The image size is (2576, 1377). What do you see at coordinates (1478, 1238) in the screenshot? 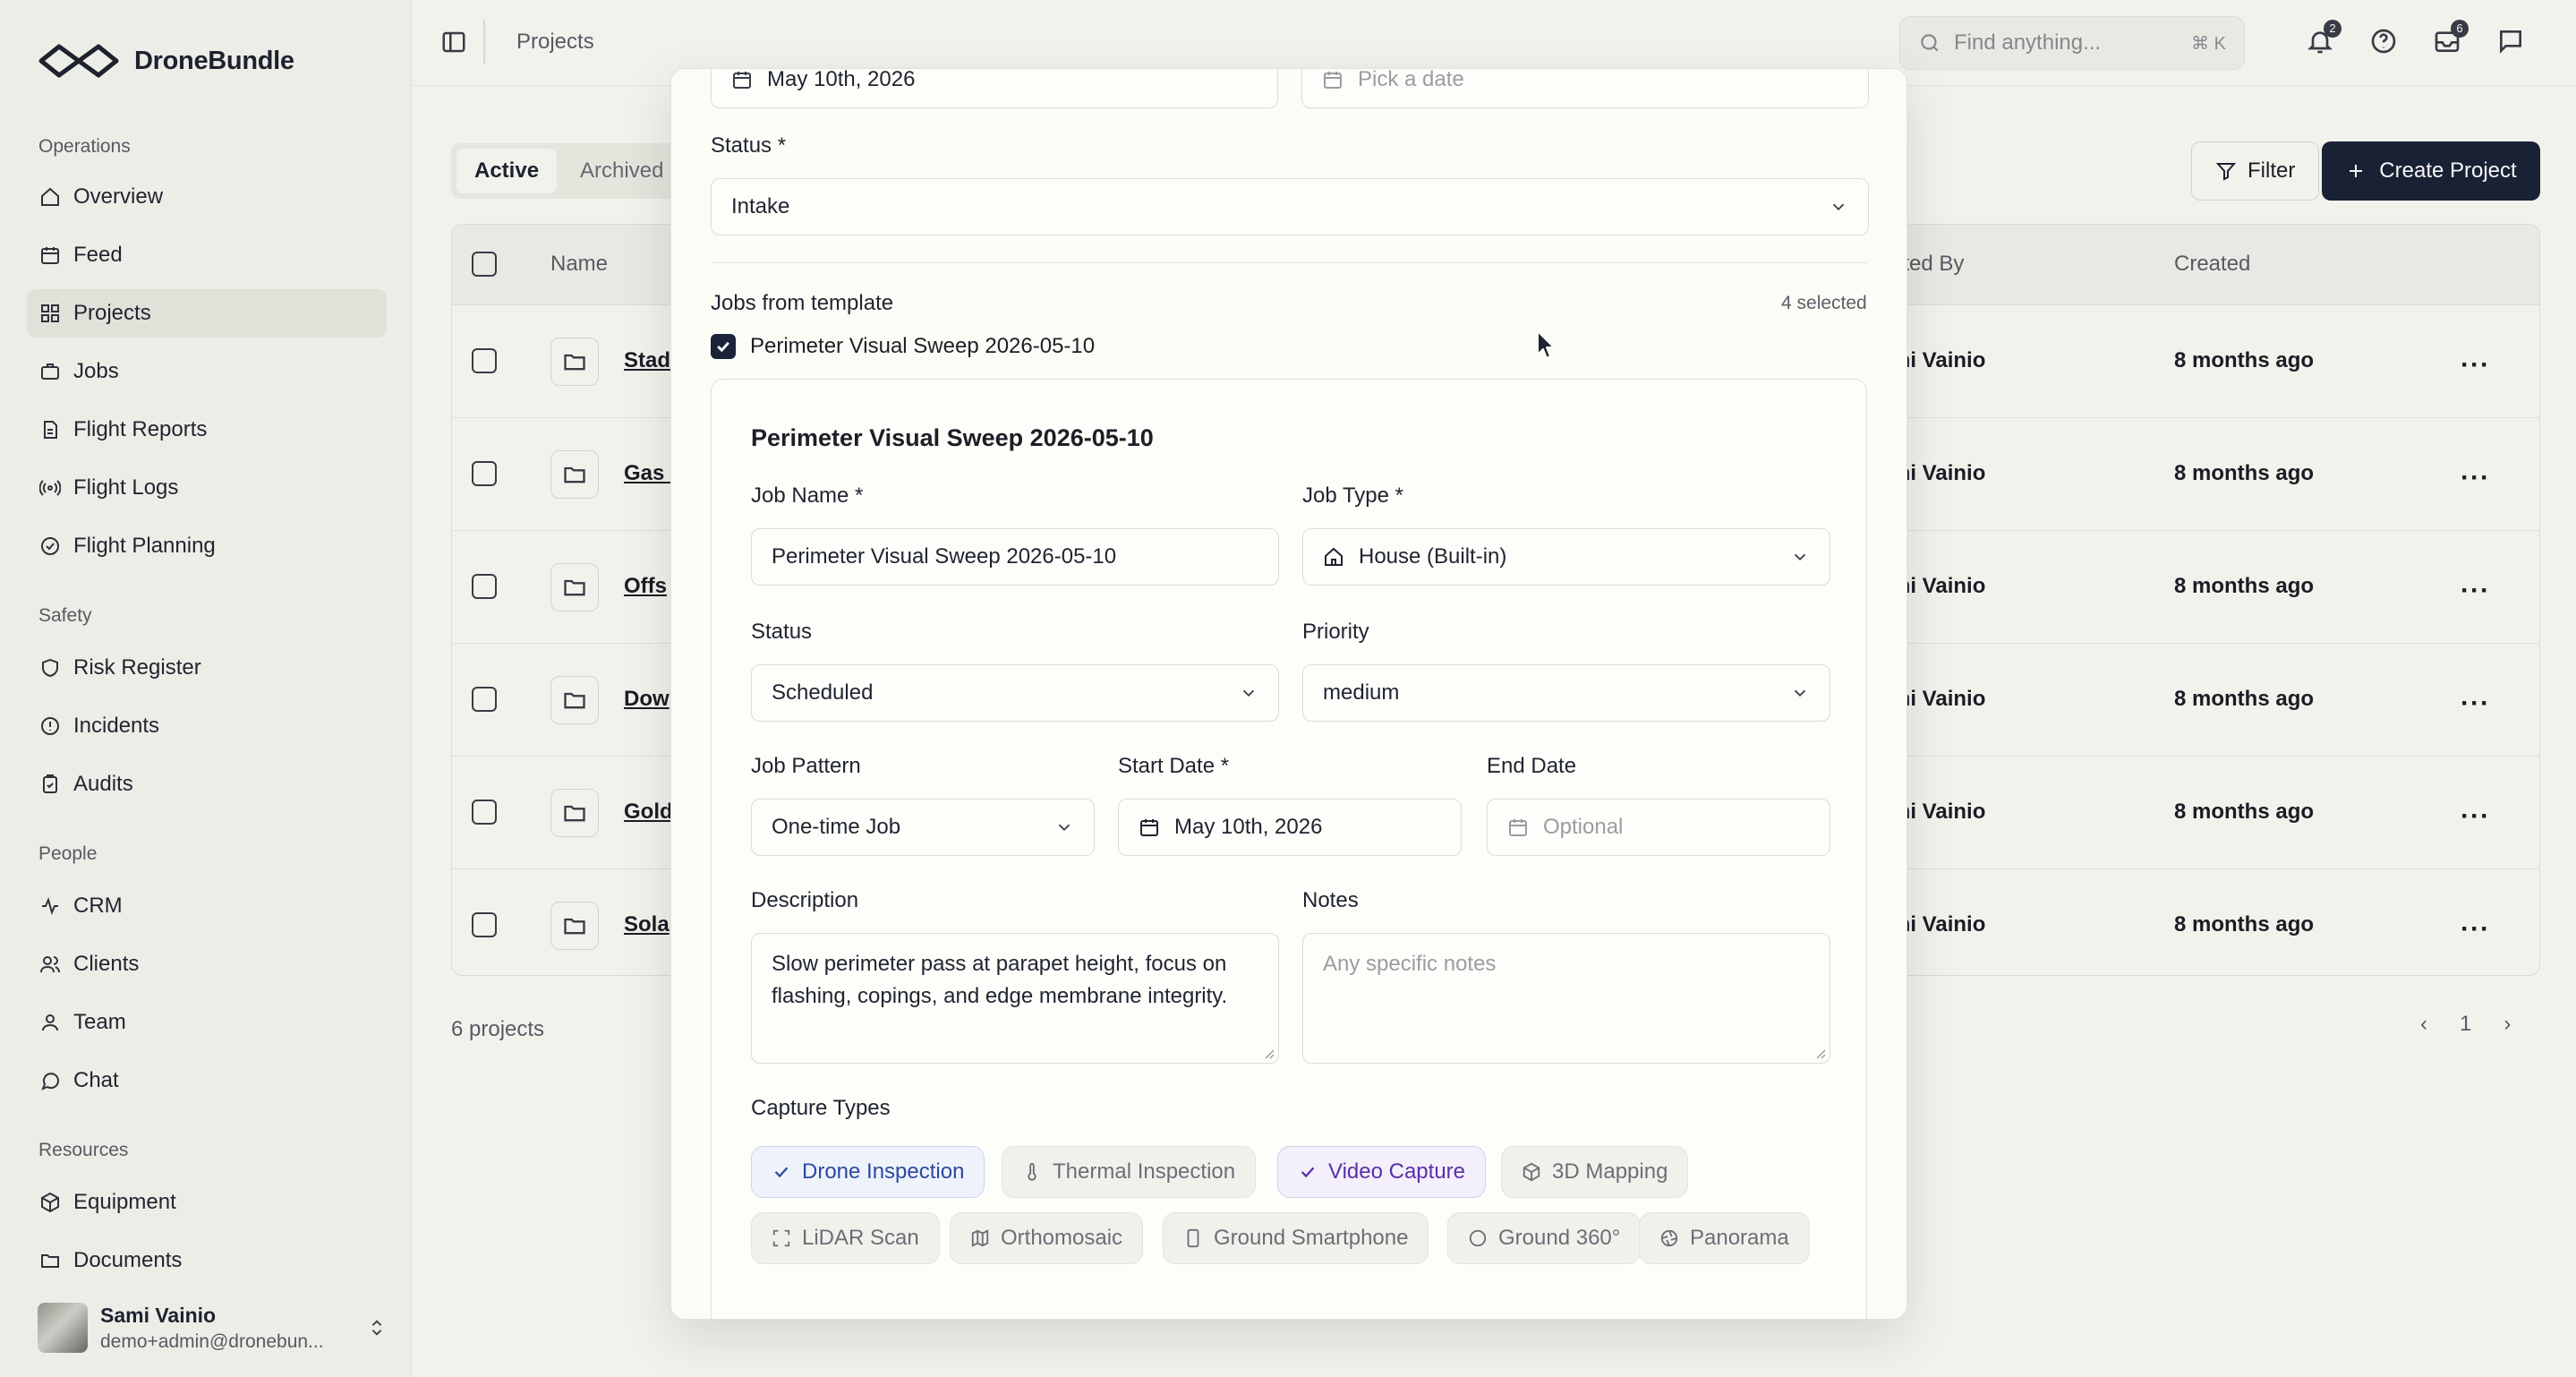
I see `circle-icon` at bounding box center [1478, 1238].